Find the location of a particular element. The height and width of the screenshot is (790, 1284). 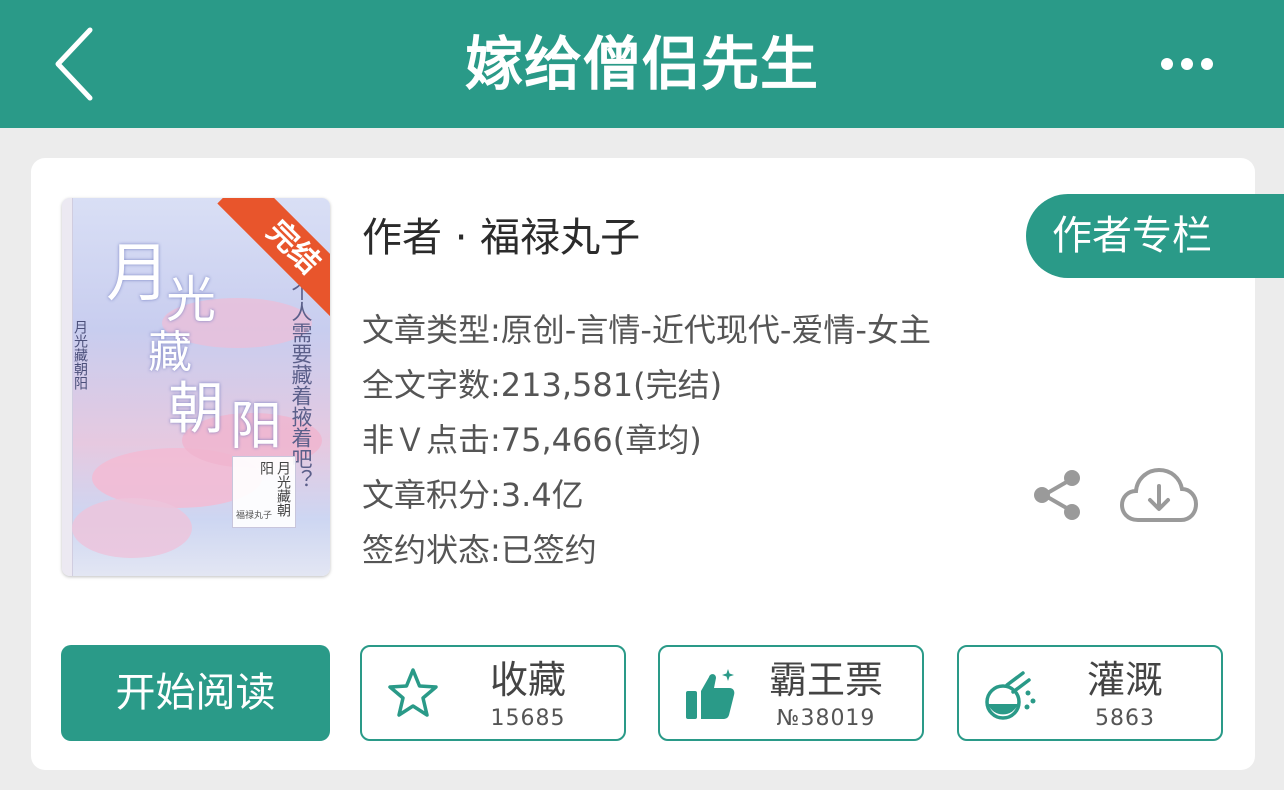

nutrient-count: 5863 is located at coordinates (1125, 718).